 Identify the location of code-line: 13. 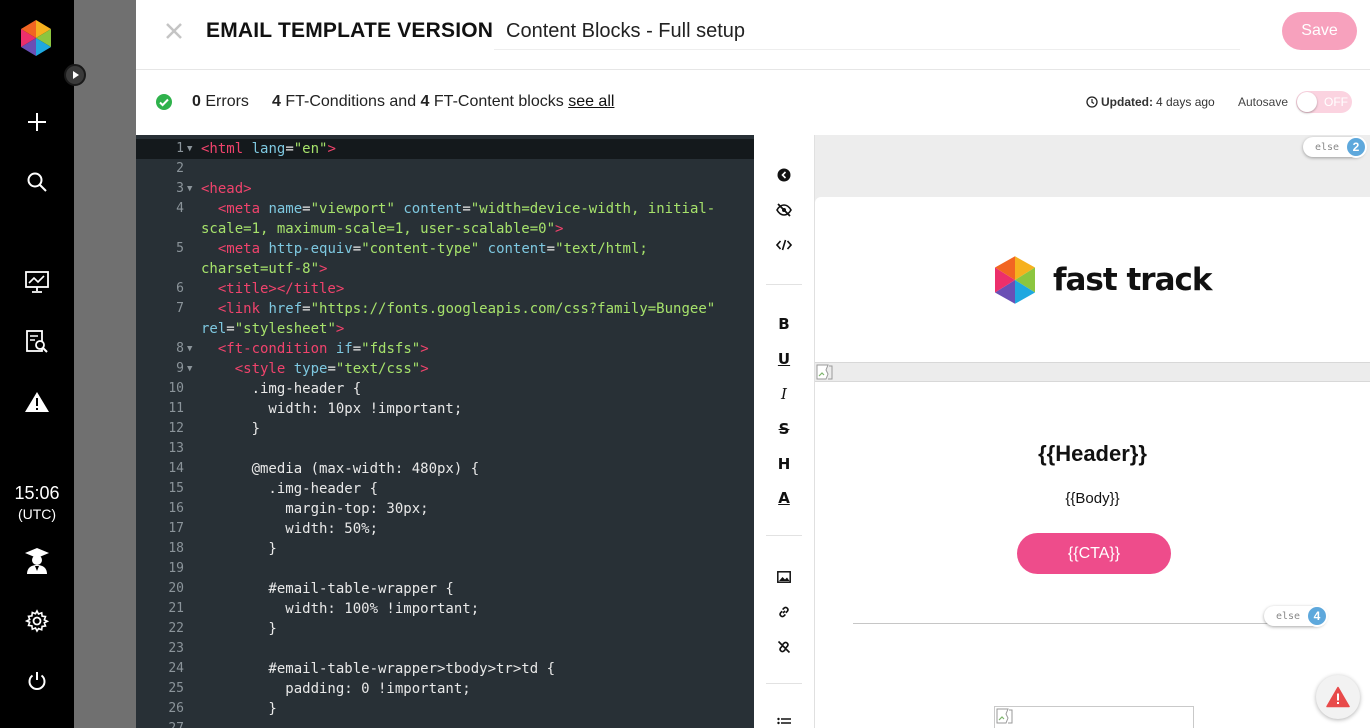
(445, 449).